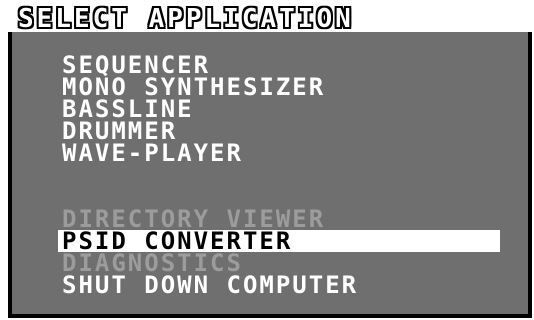 This screenshot has width=534, height=320. I want to click on window-title: SELECT APPLICATION, so click(186, 19).